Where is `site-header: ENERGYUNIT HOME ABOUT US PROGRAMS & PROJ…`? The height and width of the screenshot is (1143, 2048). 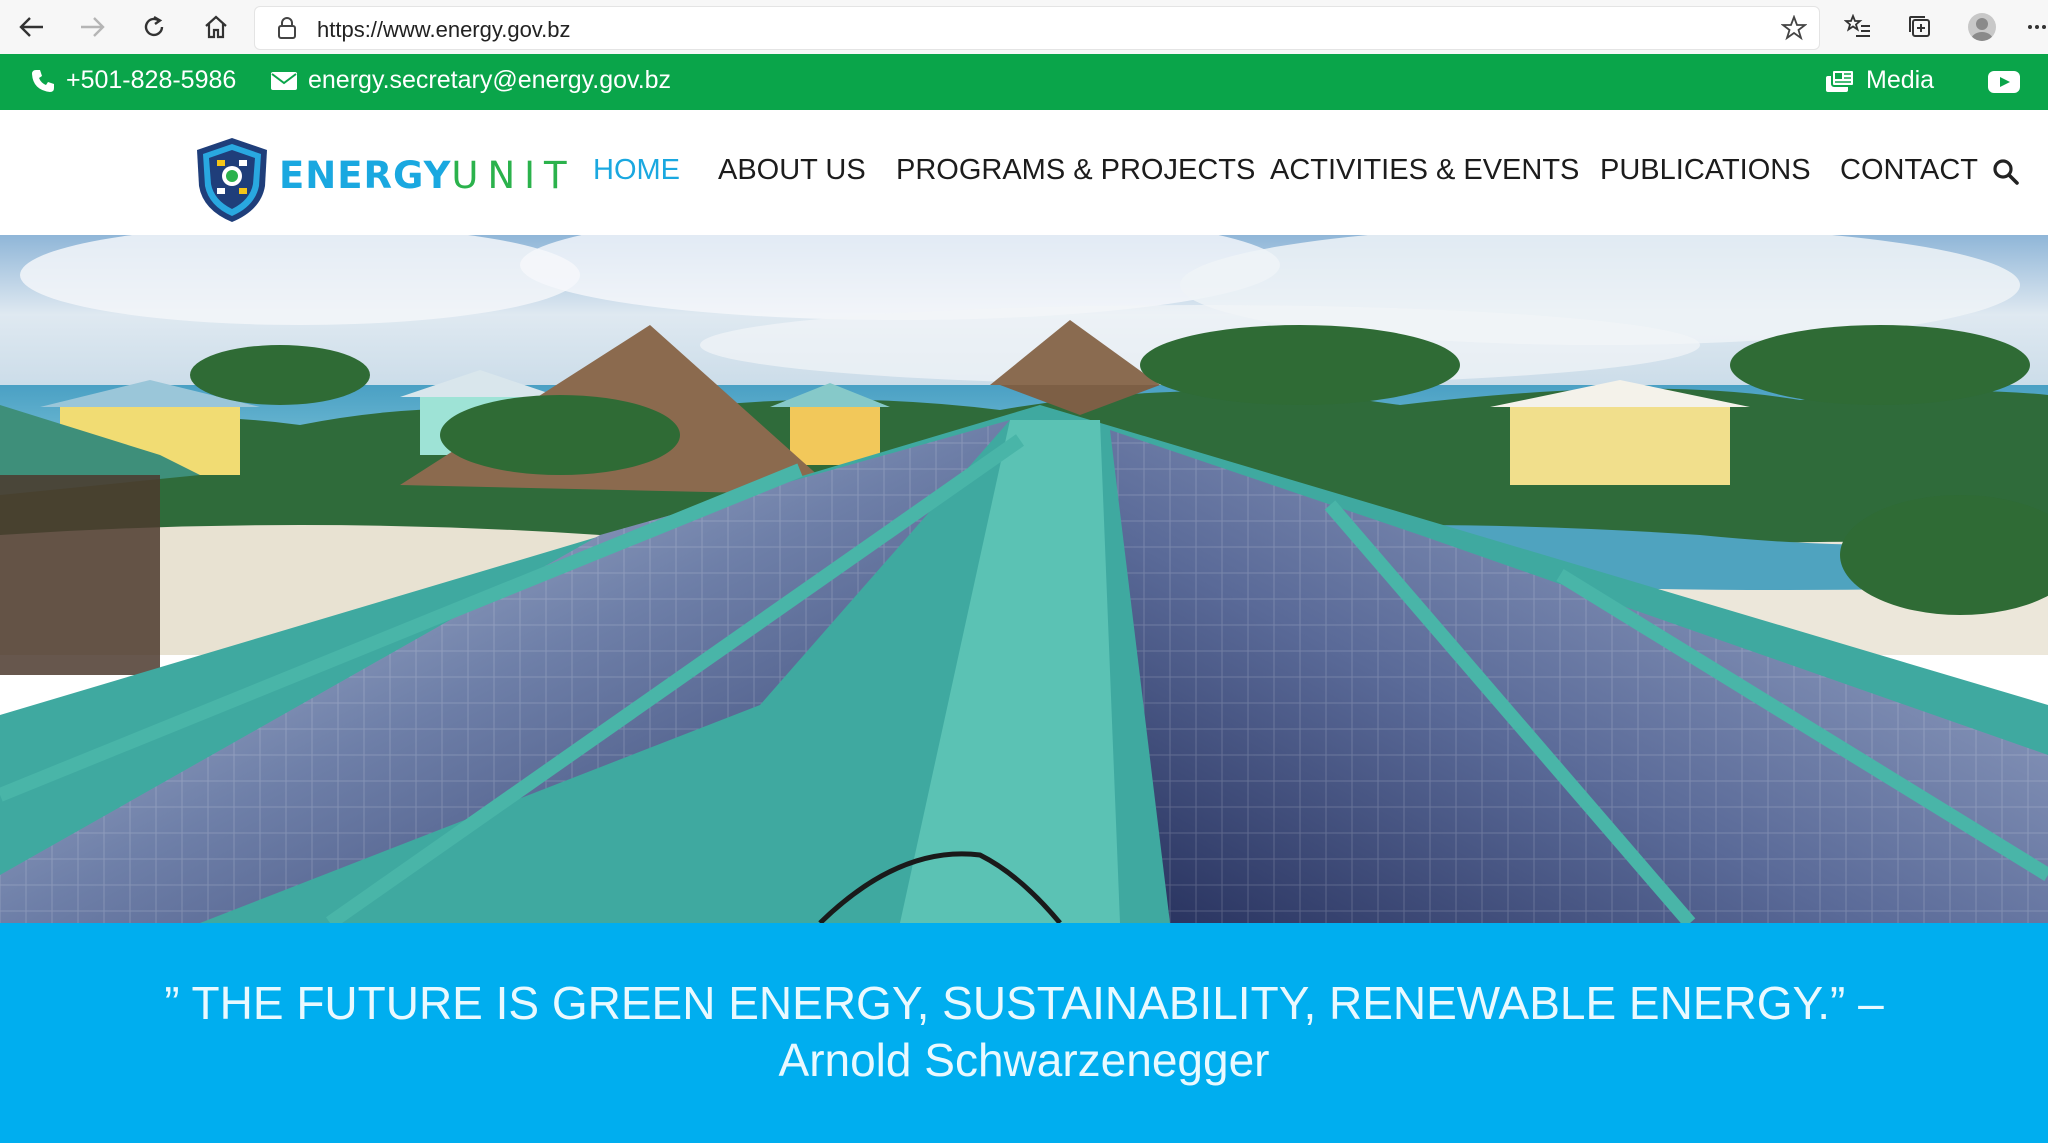 site-header: ENERGYUNIT HOME ABOUT US PROGRAMS & PROJ… is located at coordinates (1024, 173).